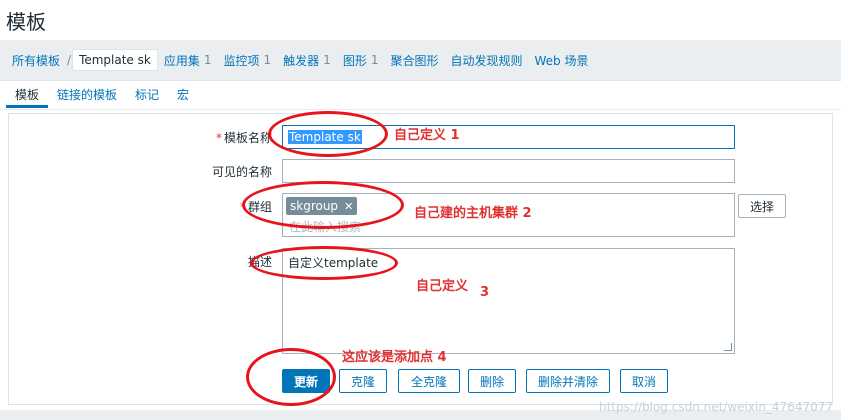  Describe the element at coordinates (762, 206) in the screenshot. I see `select-group-button: 选择` at that location.